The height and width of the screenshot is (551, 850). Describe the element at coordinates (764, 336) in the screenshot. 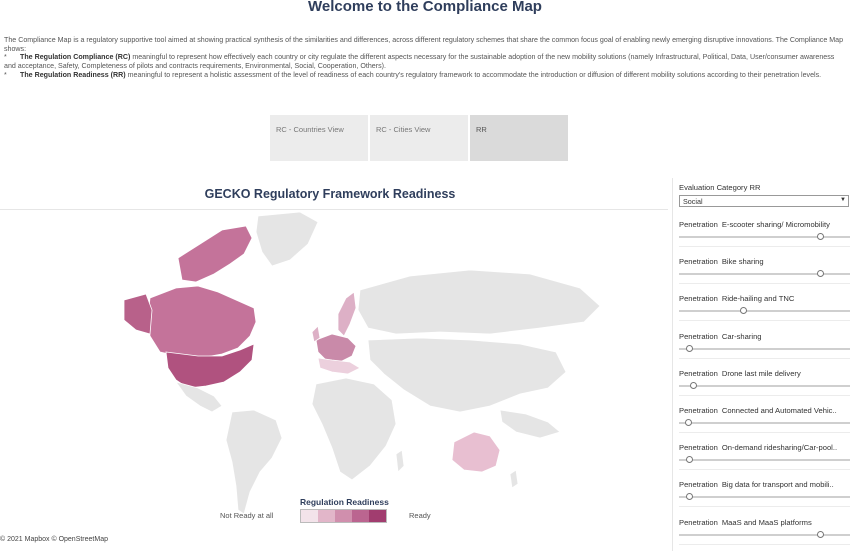

I see `penetration-slider-label: Penetration Car-sharing` at that location.